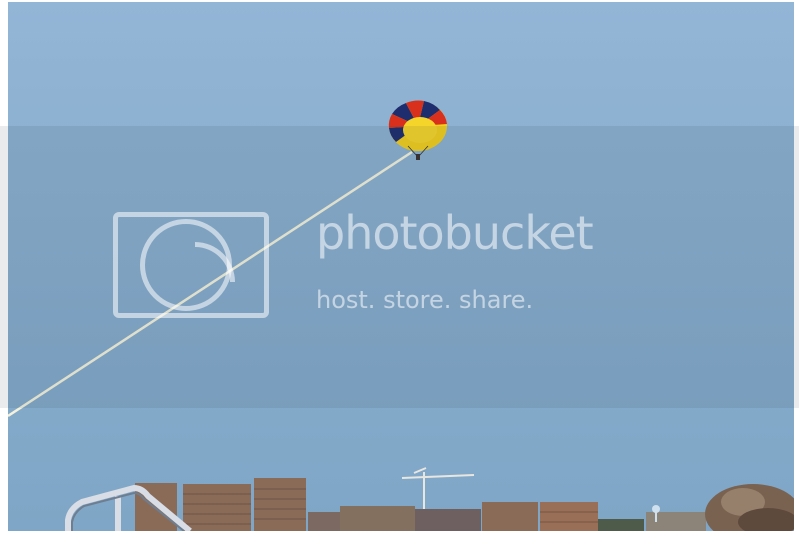 The image size is (799, 535). What do you see at coordinates (215, 262) in the screenshot?
I see `camera-lens-inner` at bounding box center [215, 262].